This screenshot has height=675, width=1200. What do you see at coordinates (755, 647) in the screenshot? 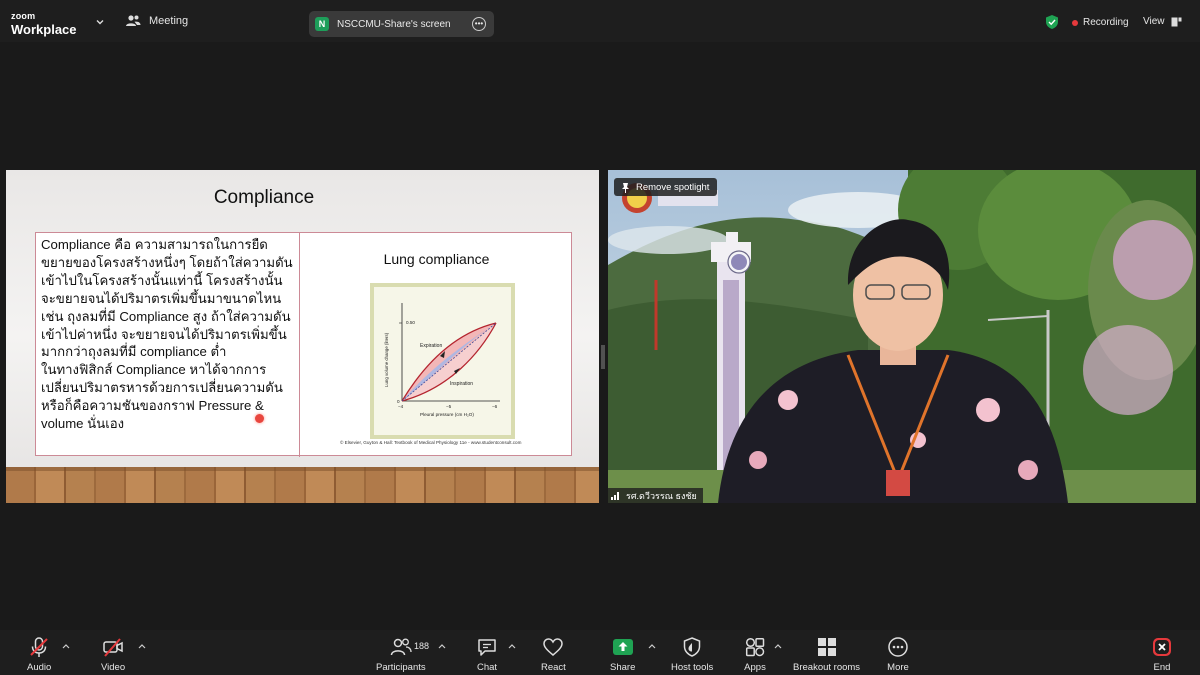
I see `apps-icon` at bounding box center [755, 647].